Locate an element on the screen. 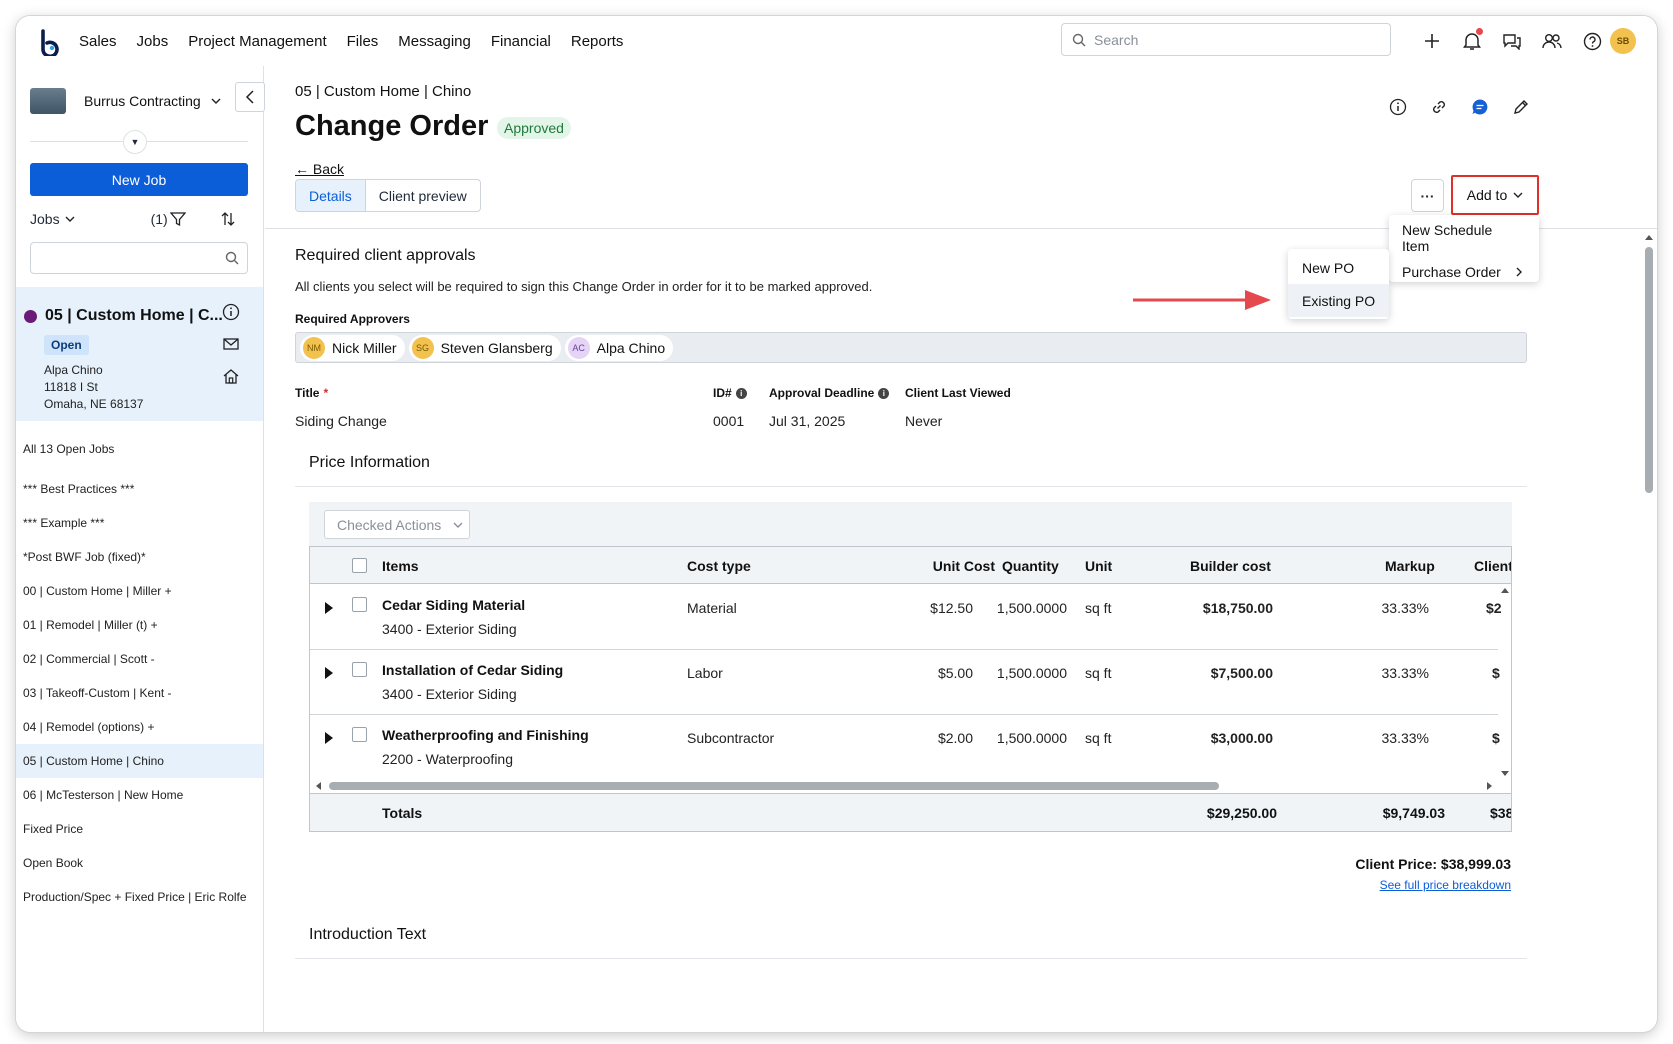 The image size is (1673, 1044). builder-cost-cell: $3,000.00 is located at coordinates (1241, 738).